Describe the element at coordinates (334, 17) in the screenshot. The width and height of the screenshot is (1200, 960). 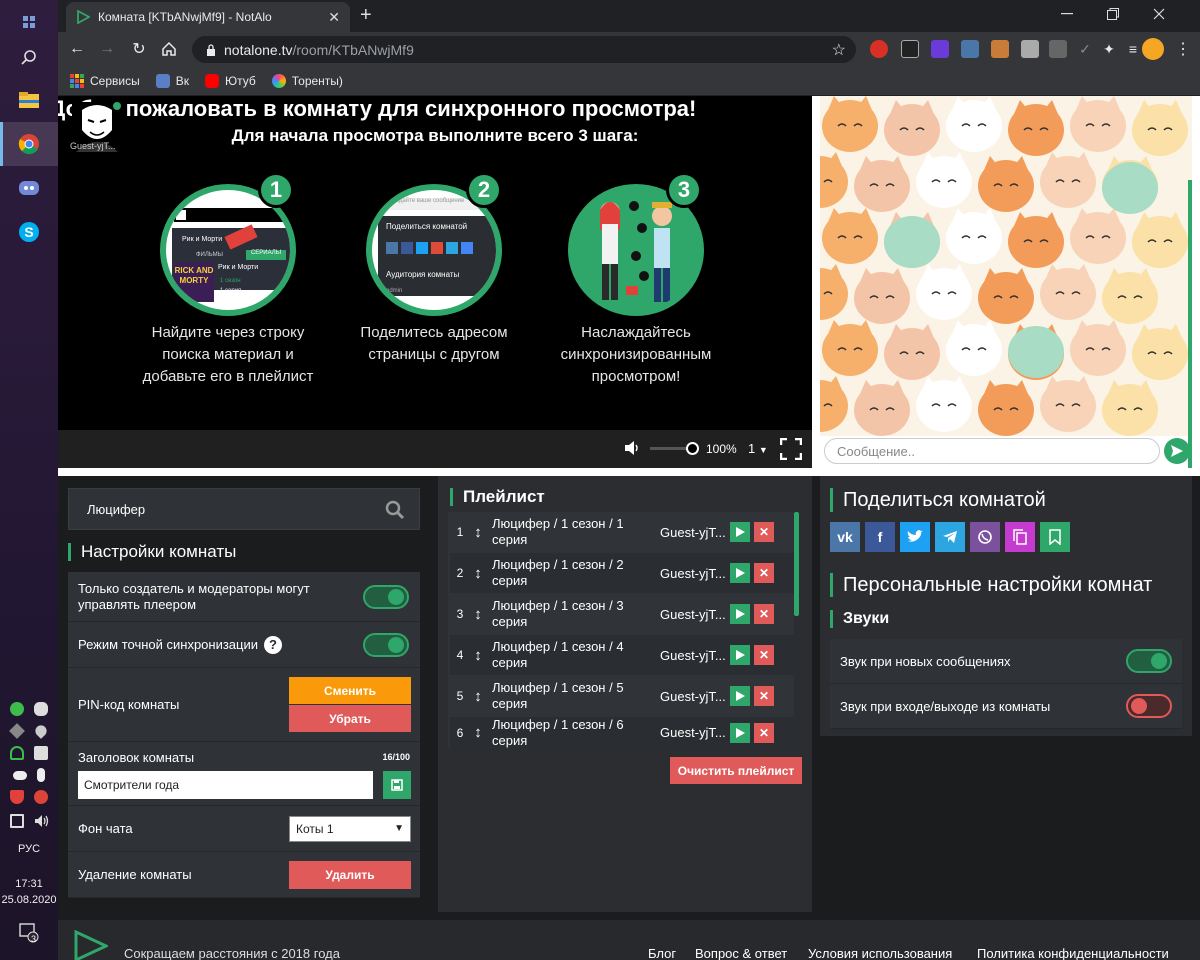
I see `tab-close-icon: ✕` at that location.